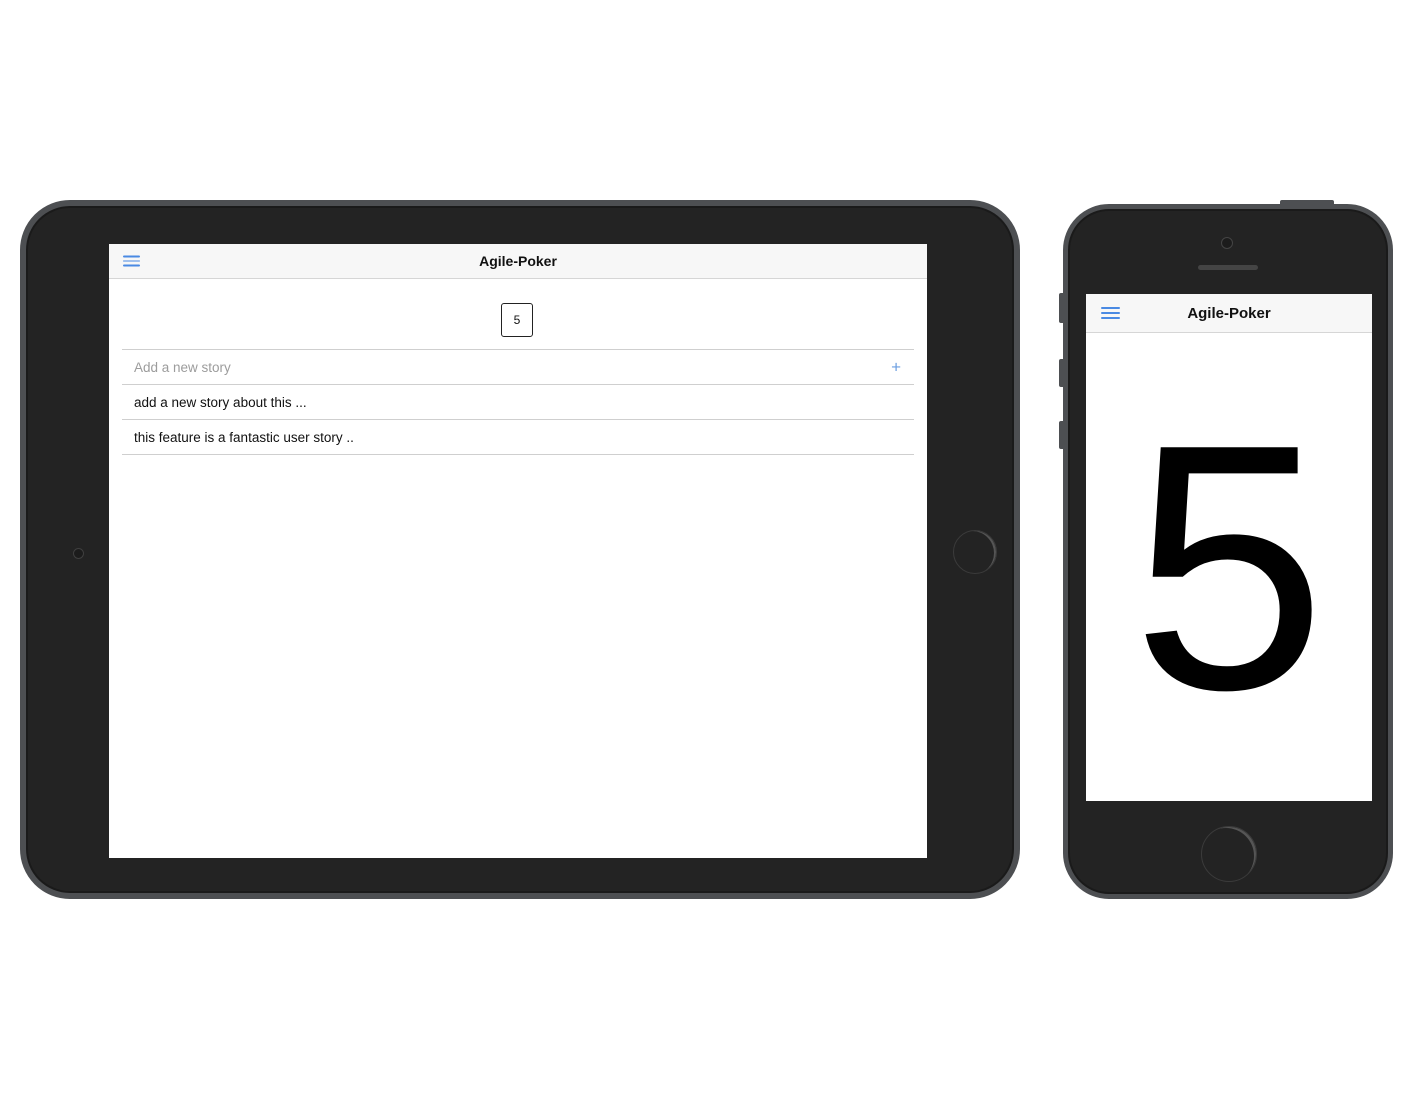 The image size is (1414, 1100). I want to click on card-value: 5, so click(1229, 567).